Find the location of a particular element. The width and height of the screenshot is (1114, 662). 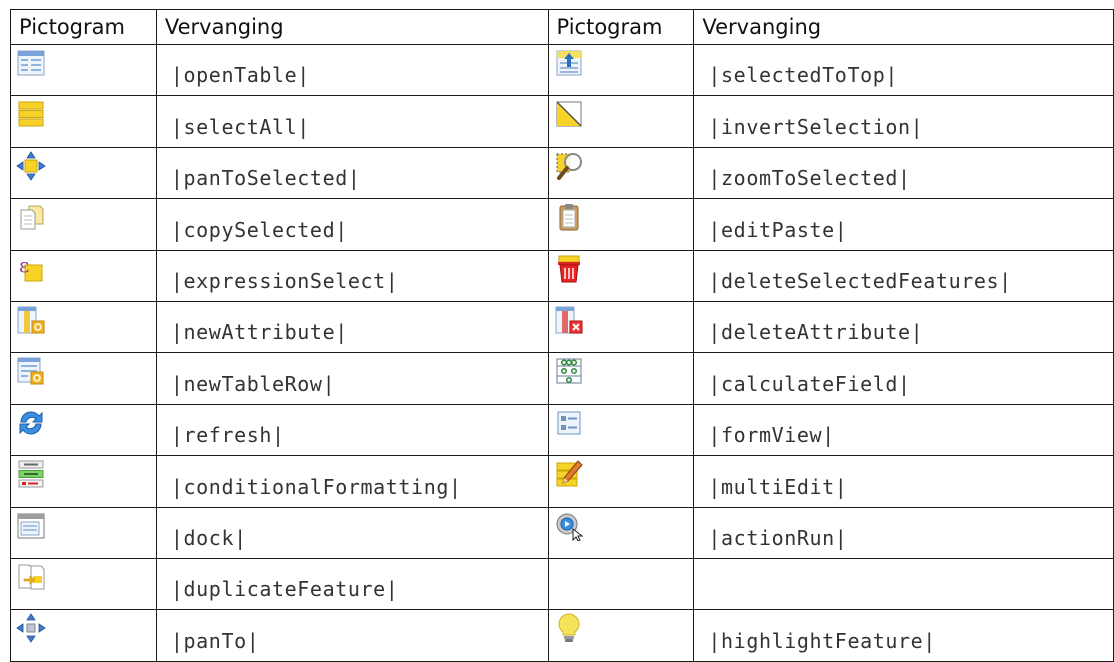

invert-selection-icon is located at coordinates (569, 114).